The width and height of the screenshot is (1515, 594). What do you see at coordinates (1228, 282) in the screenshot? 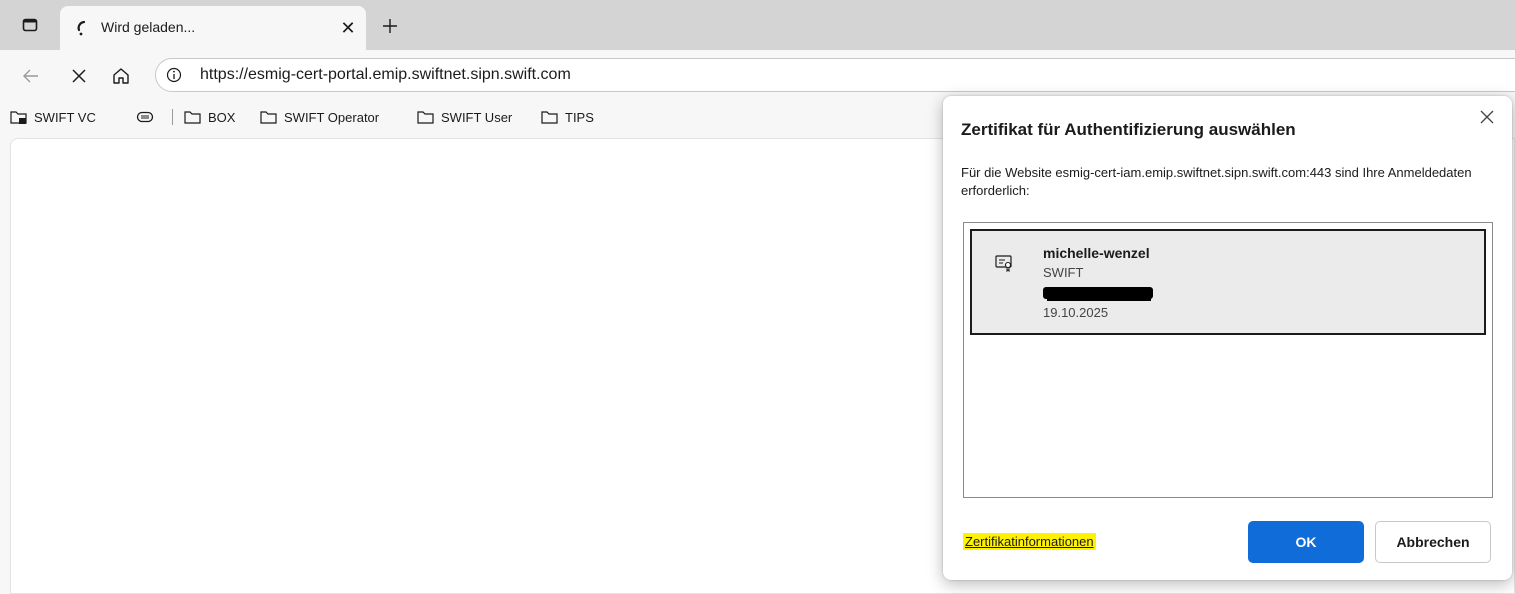
I see `certificate-item: michelle-wenzel SWIFT 19.10.2025` at bounding box center [1228, 282].